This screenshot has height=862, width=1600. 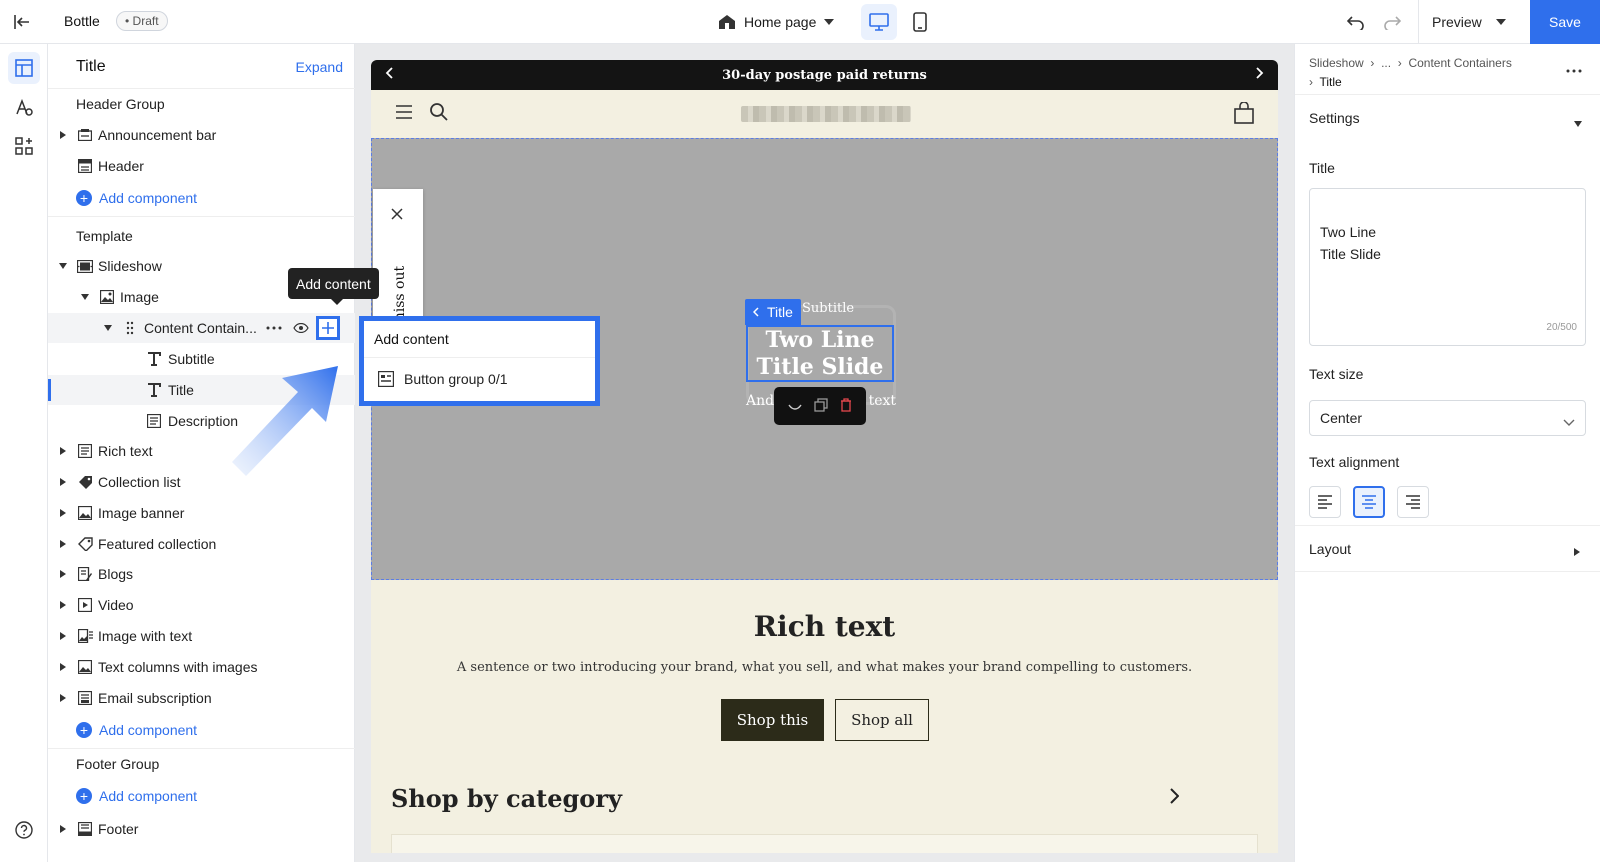 I want to click on drag-handle-icon, so click(x=130, y=328).